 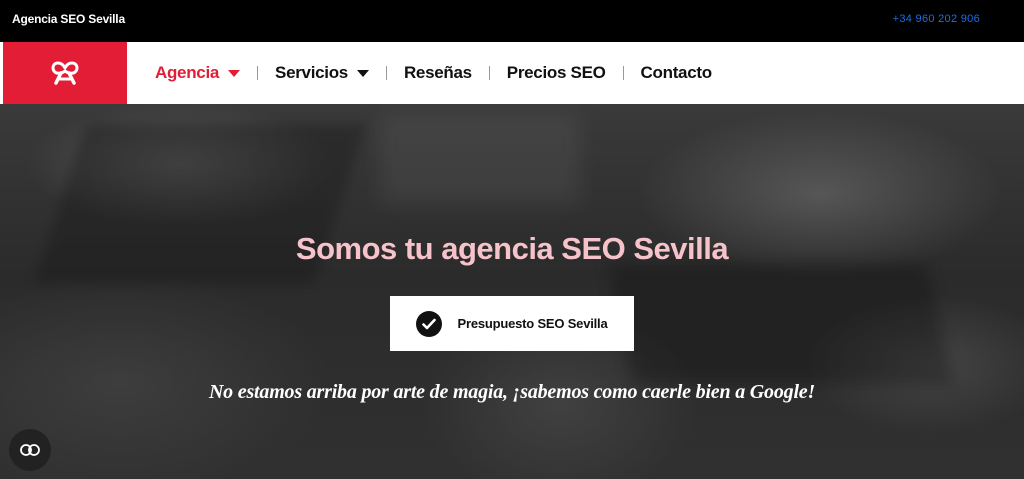 I want to click on cookie-settings-icon, so click(x=30, y=450).